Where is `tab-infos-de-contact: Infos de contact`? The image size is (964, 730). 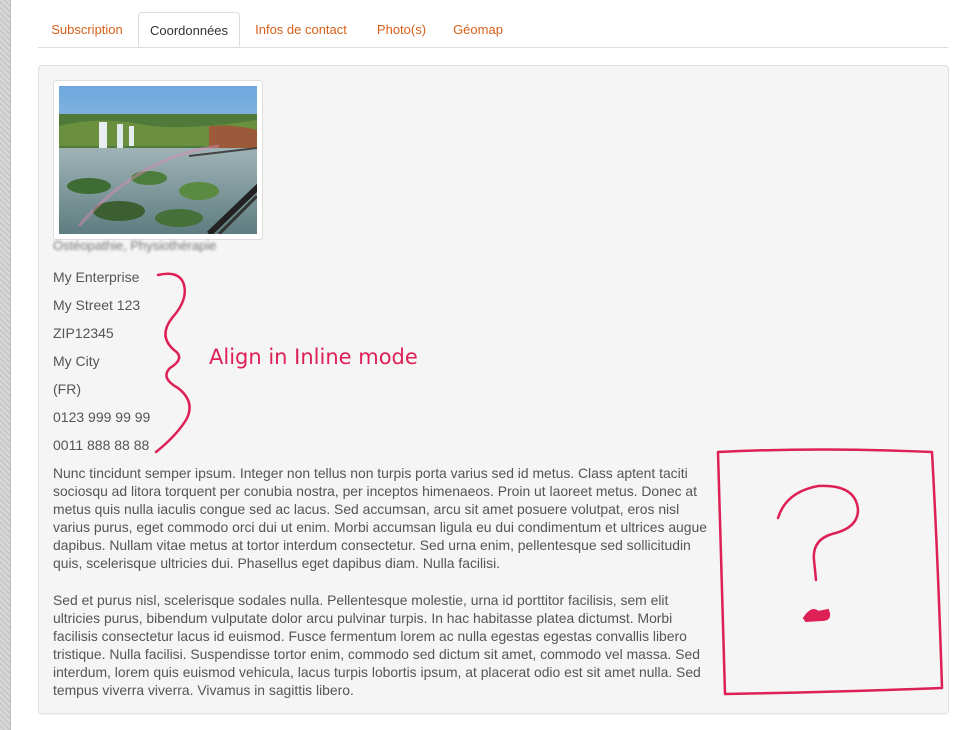
tab-infos-de-contact: Infos de contact is located at coordinates (301, 29).